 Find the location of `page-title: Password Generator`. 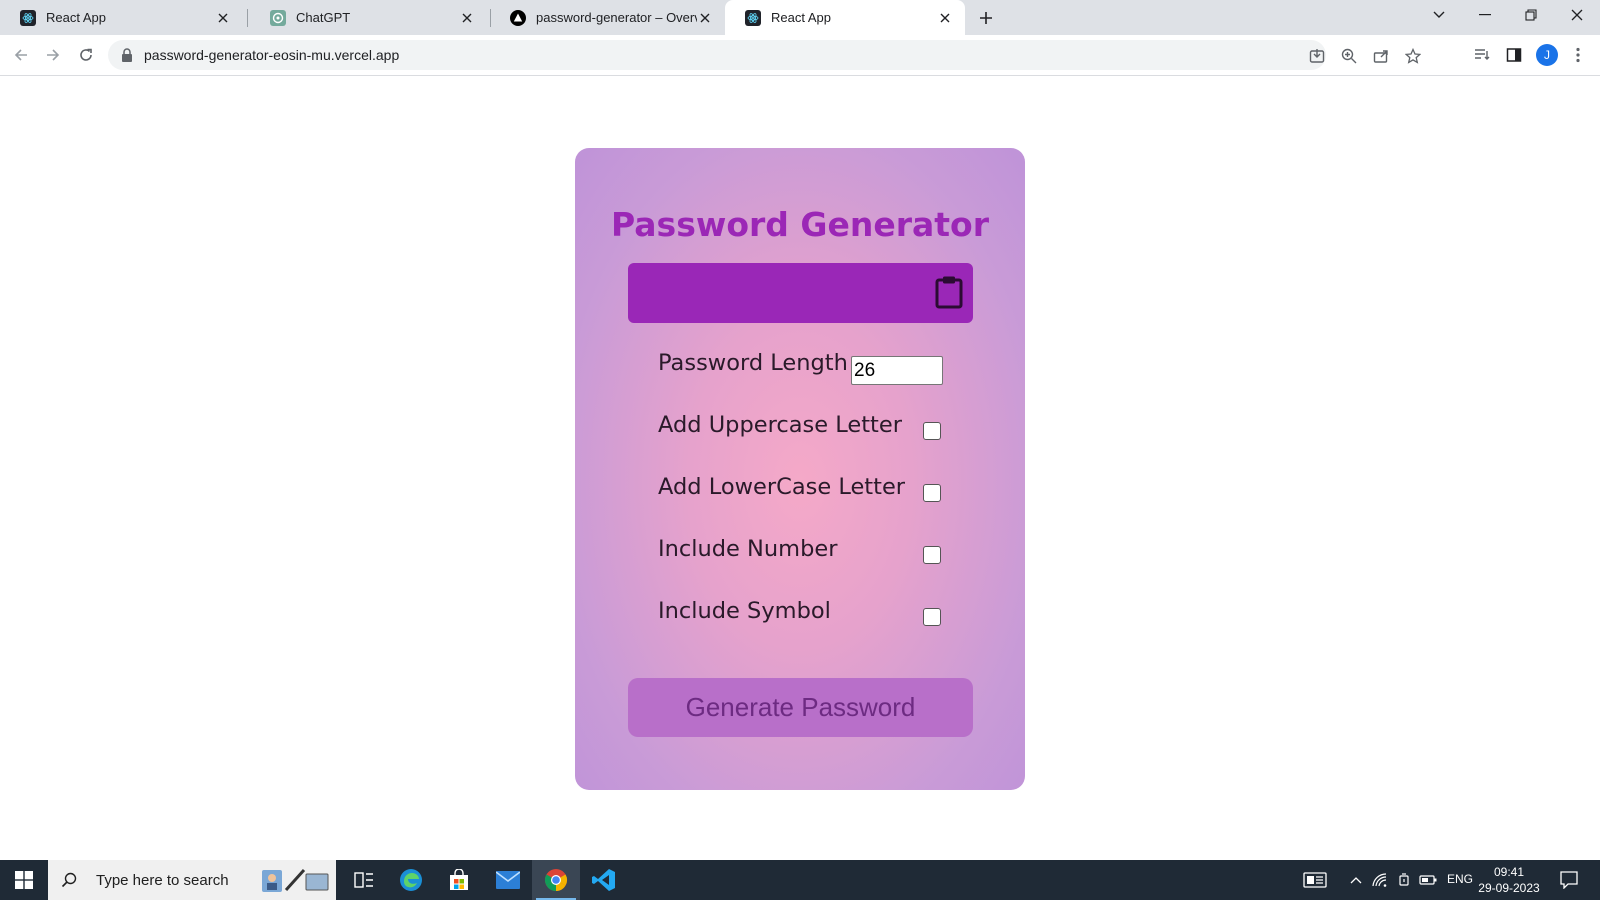

page-title: Password Generator is located at coordinates (799, 224).